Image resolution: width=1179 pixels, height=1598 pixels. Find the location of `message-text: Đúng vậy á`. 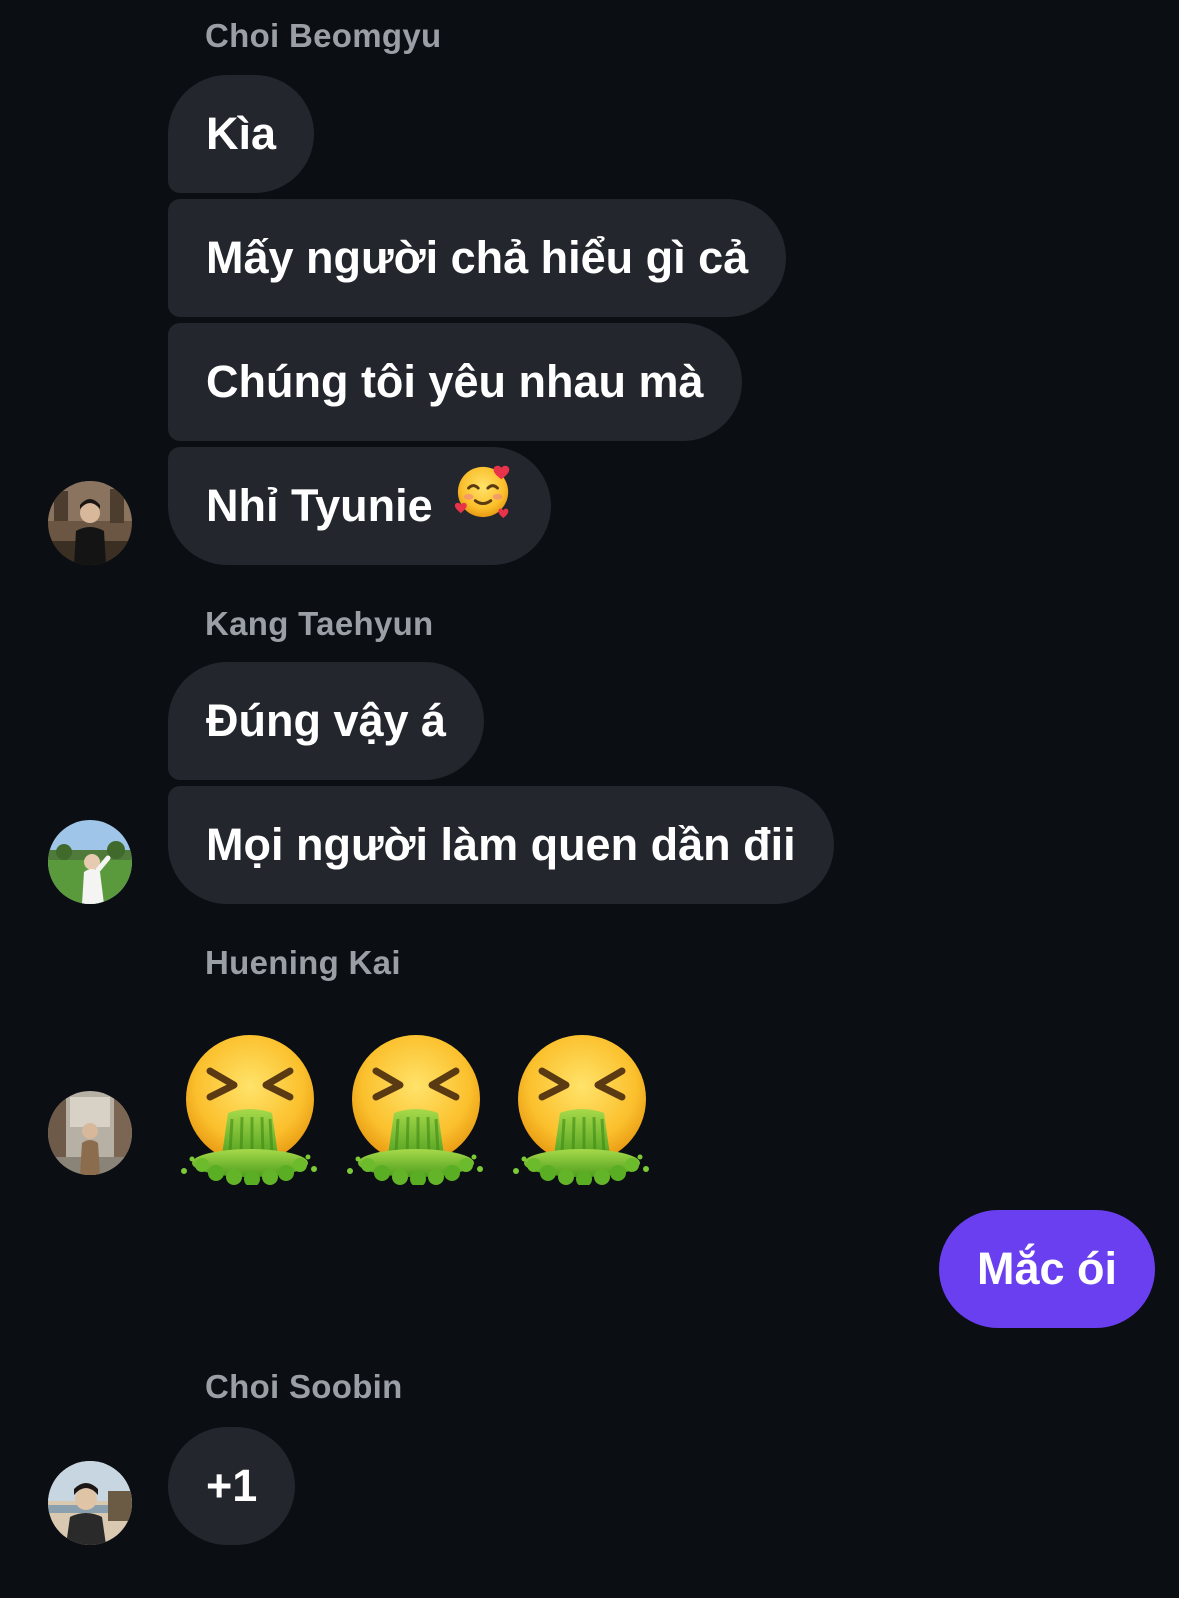

message-text: Đúng vậy á is located at coordinates (326, 720).